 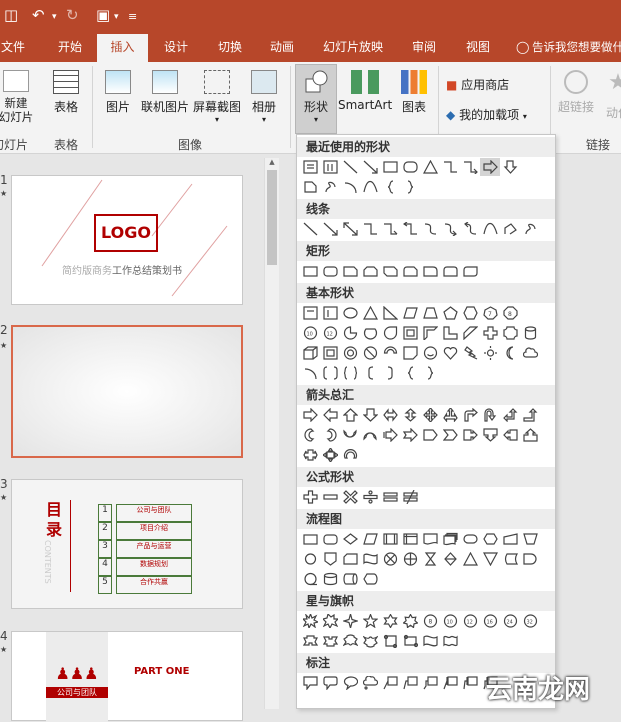 What do you see at coordinates (370, 559) in the screenshot?
I see `flowchart-punched-tape-shape` at bounding box center [370, 559].